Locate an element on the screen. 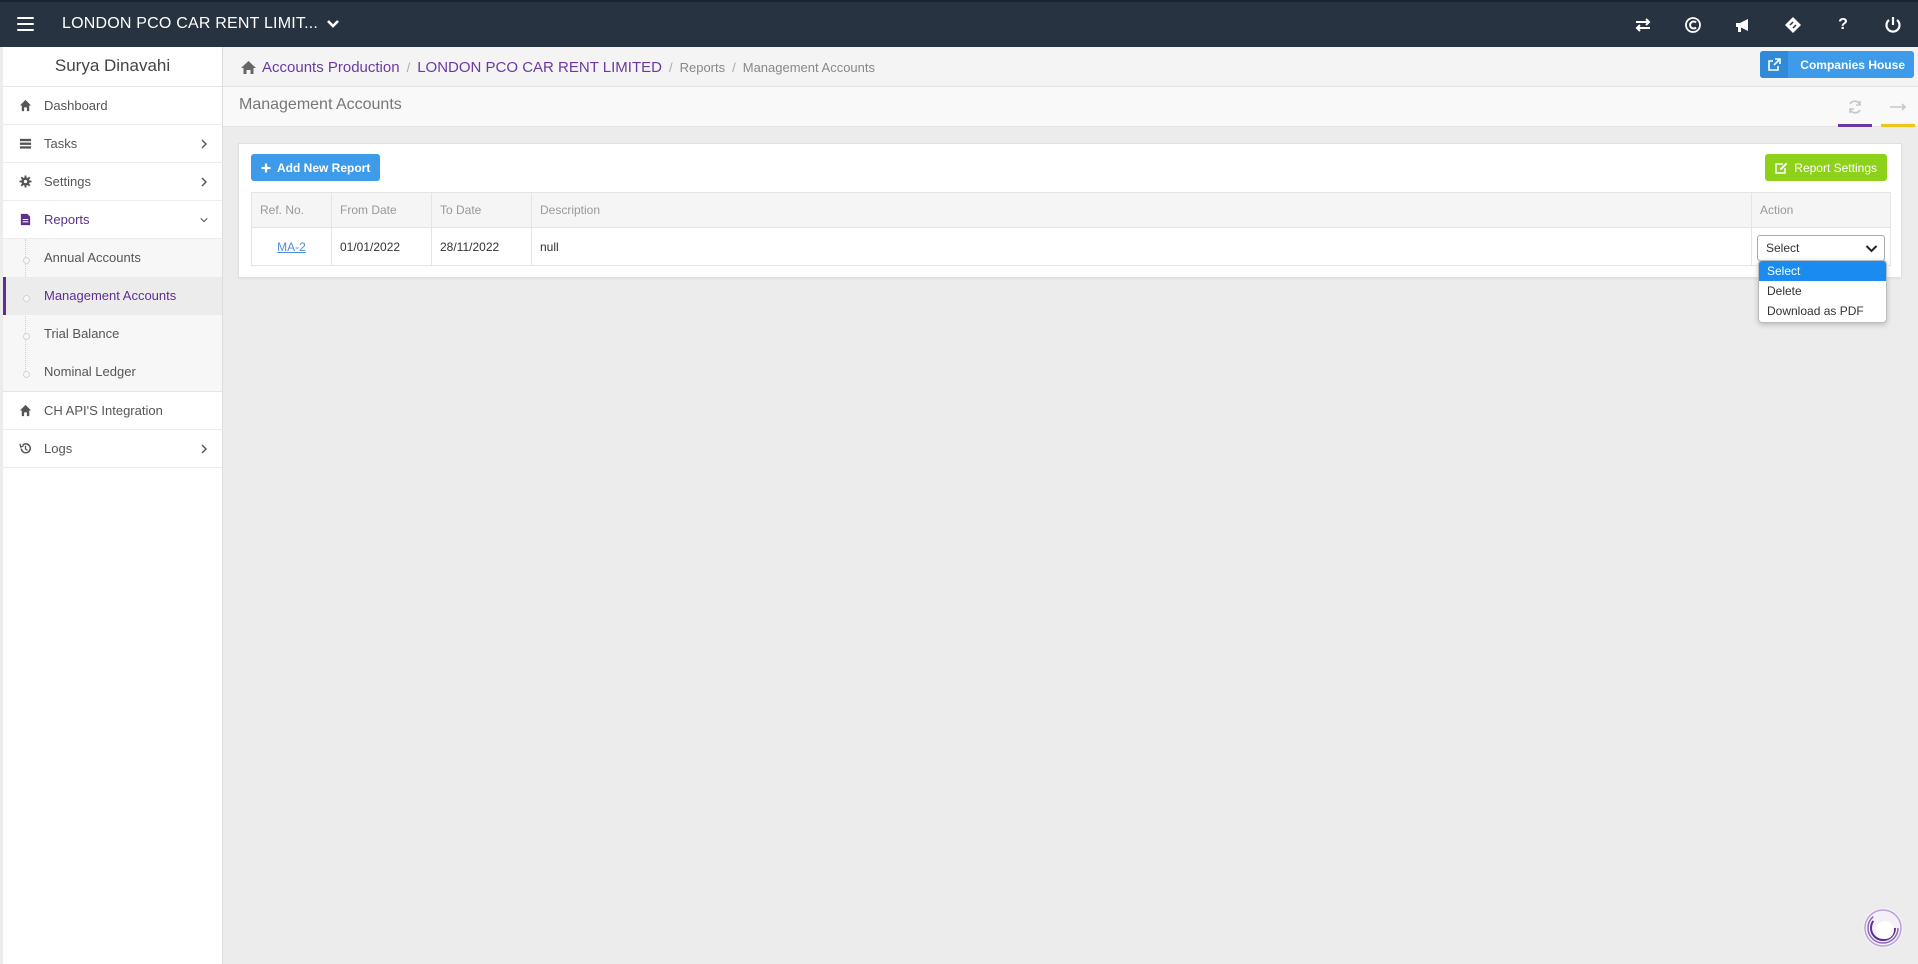 The height and width of the screenshot is (964, 1918). cell-to-date: 28/11/2022 is located at coordinates (481, 246).